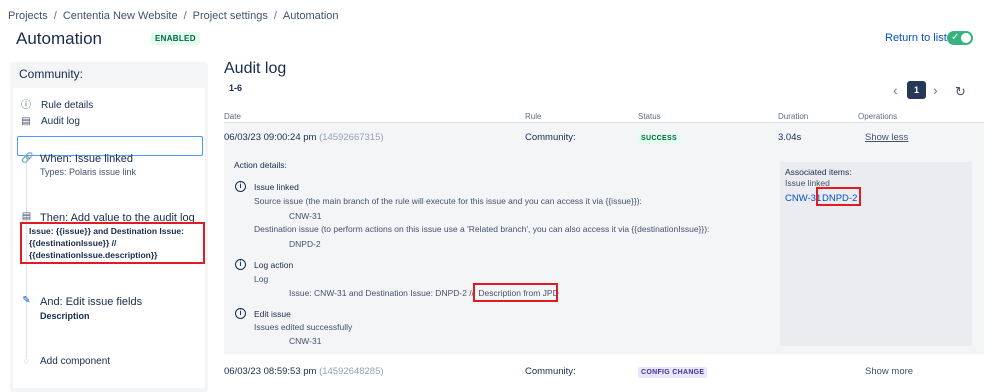 The width and height of the screenshot is (998, 392). What do you see at coordinates (659, 138) in the screenshot?
I see `status-badge: SUCCESS` at bounding box center [659, 138].